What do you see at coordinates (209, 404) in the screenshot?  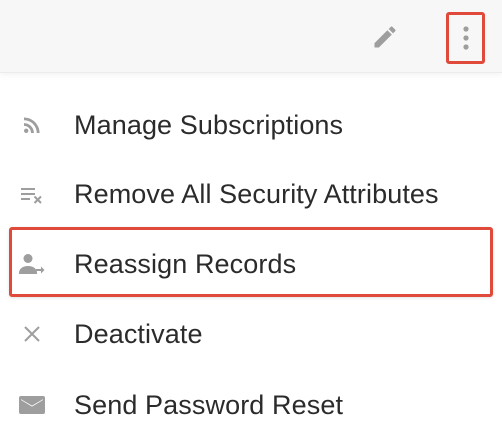 I see `menu-item-label: Send Password Reset` at bounding box center [209, 404].